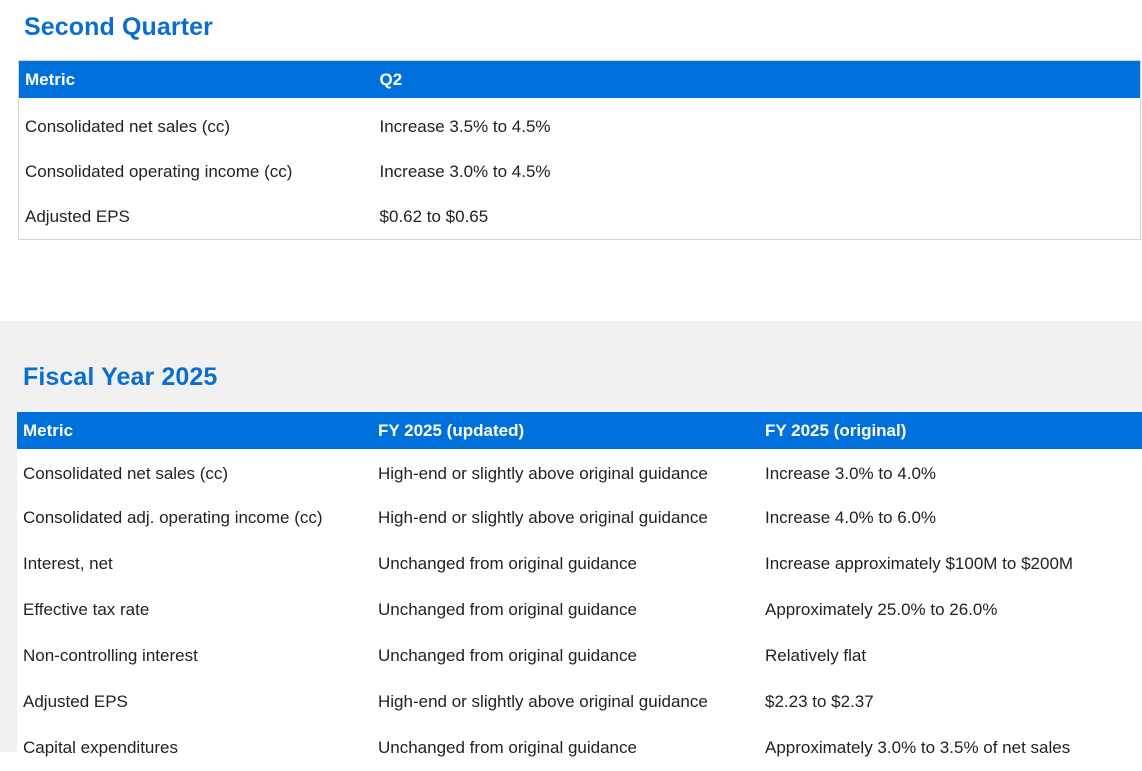 This screenshot has height=771, width=1142. Describe the element at coordinates (110, 655) in the screenshot. I see `metric-cell: Non-controlling interest` at that location.